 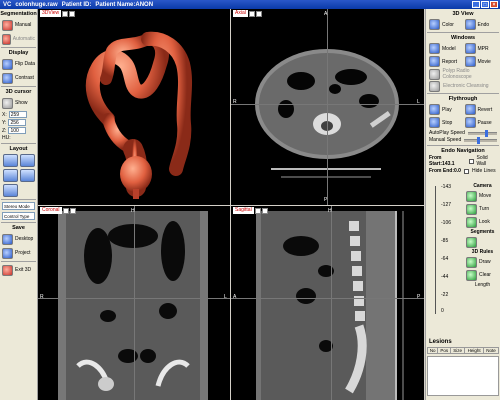 I want to click on segmentation-title: Segmentation, so click(x=18, y=14).